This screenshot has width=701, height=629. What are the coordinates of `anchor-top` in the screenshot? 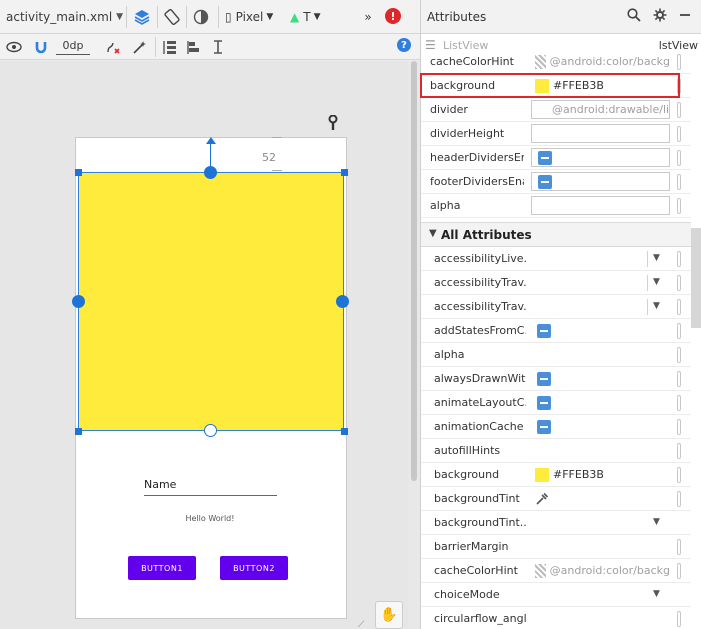 It's located at (210, 172).